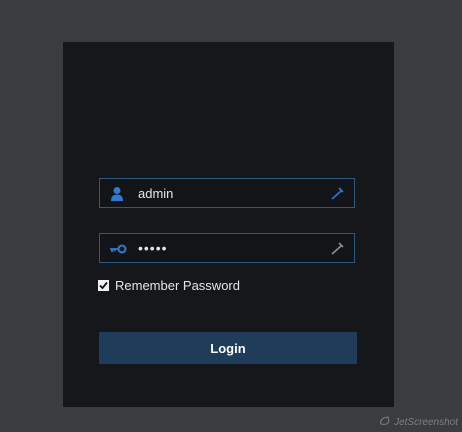 Image resolution: width=462 pixels, height=432 pixels. Describe the element at coordinates (153, 248) in the screenshot. I see `password-value: •••••` at that location.